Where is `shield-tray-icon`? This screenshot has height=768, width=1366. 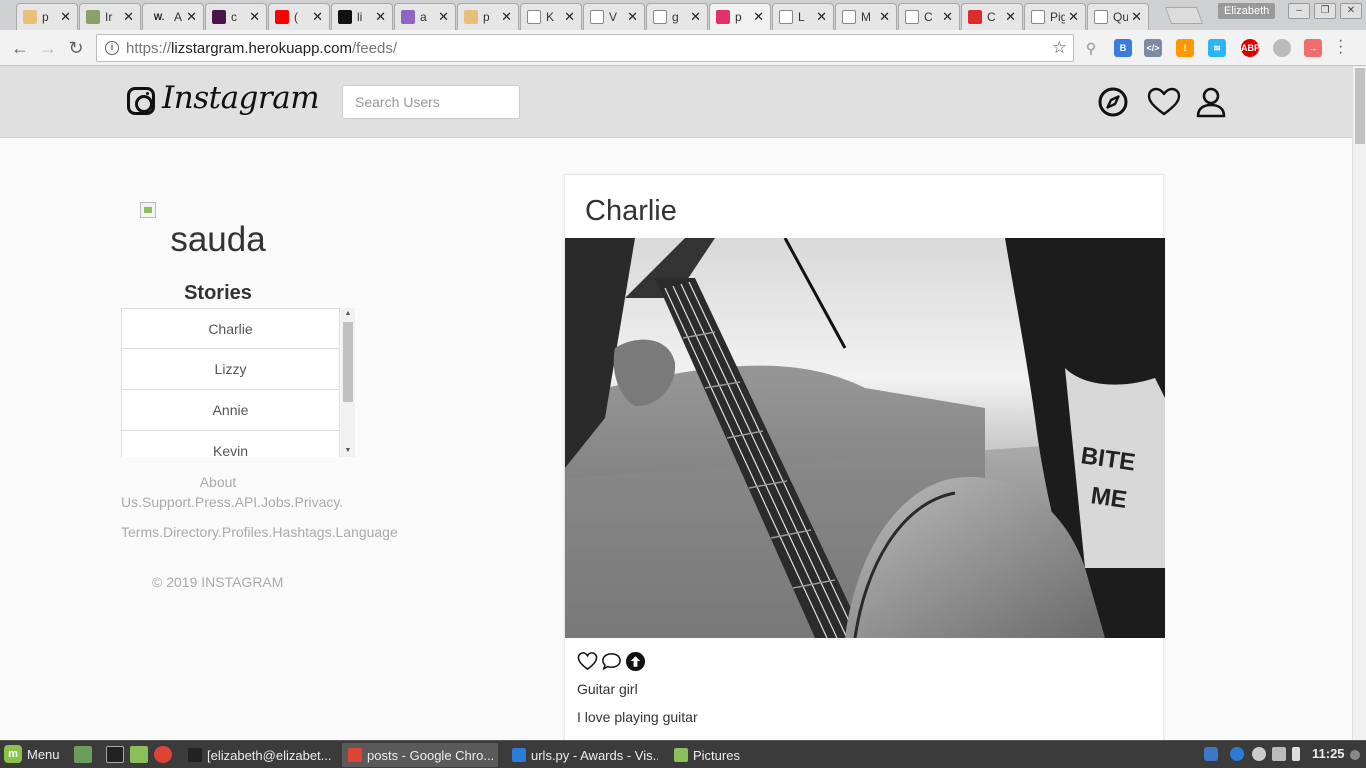 shield-tray-icon is located at coordinates (1211, 754).